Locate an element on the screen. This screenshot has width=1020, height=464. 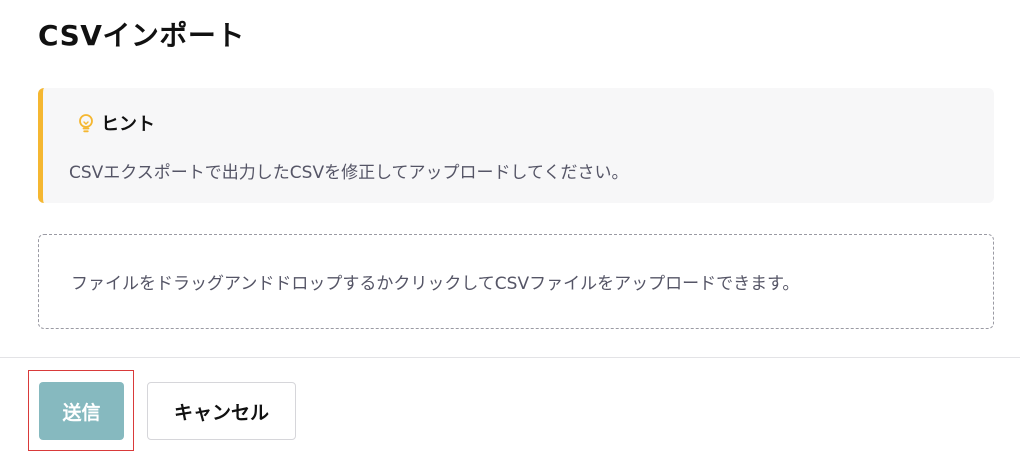
cancel-button: キャンセル is located at coordinates (221, 411).